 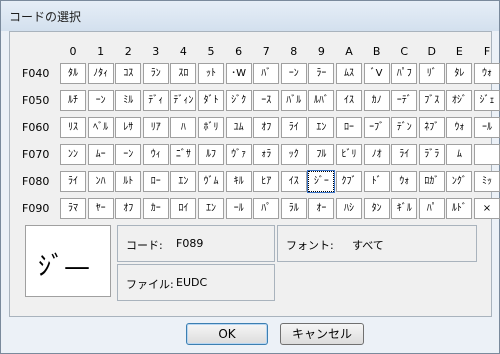 What do you see at coordinates (266, 100) in the screenshot?
I see `code-cell: ｰｽ` at bounding box center [266, 100].